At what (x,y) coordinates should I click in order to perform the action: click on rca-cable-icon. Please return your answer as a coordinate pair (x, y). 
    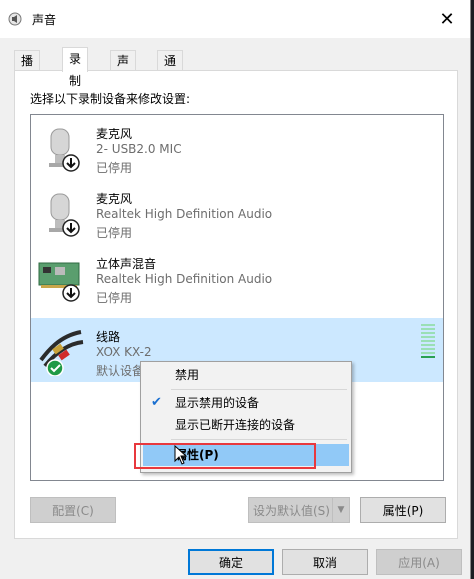
    Looking at the image, I should click on (61, 353).